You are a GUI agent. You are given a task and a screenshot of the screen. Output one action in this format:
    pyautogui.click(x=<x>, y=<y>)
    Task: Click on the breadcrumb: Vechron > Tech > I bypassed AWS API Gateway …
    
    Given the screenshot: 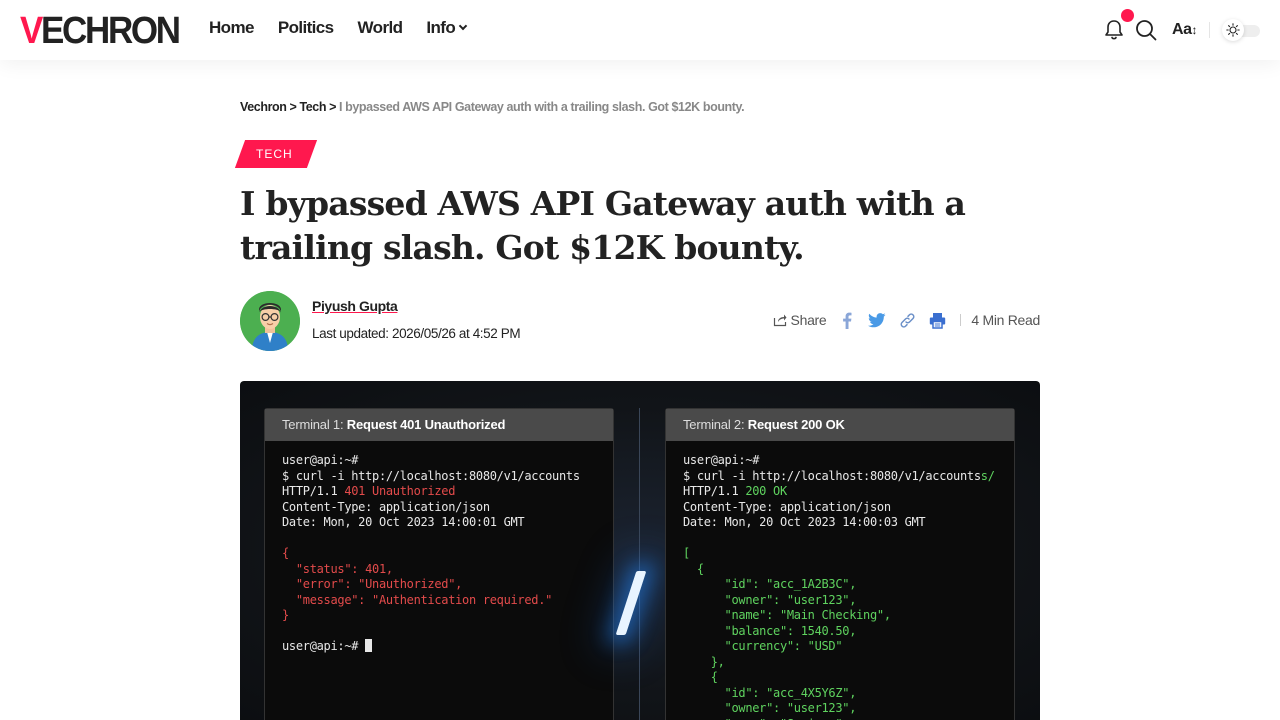 What is the action you would take?
    pyautogui.click(x=492, y=107)
    